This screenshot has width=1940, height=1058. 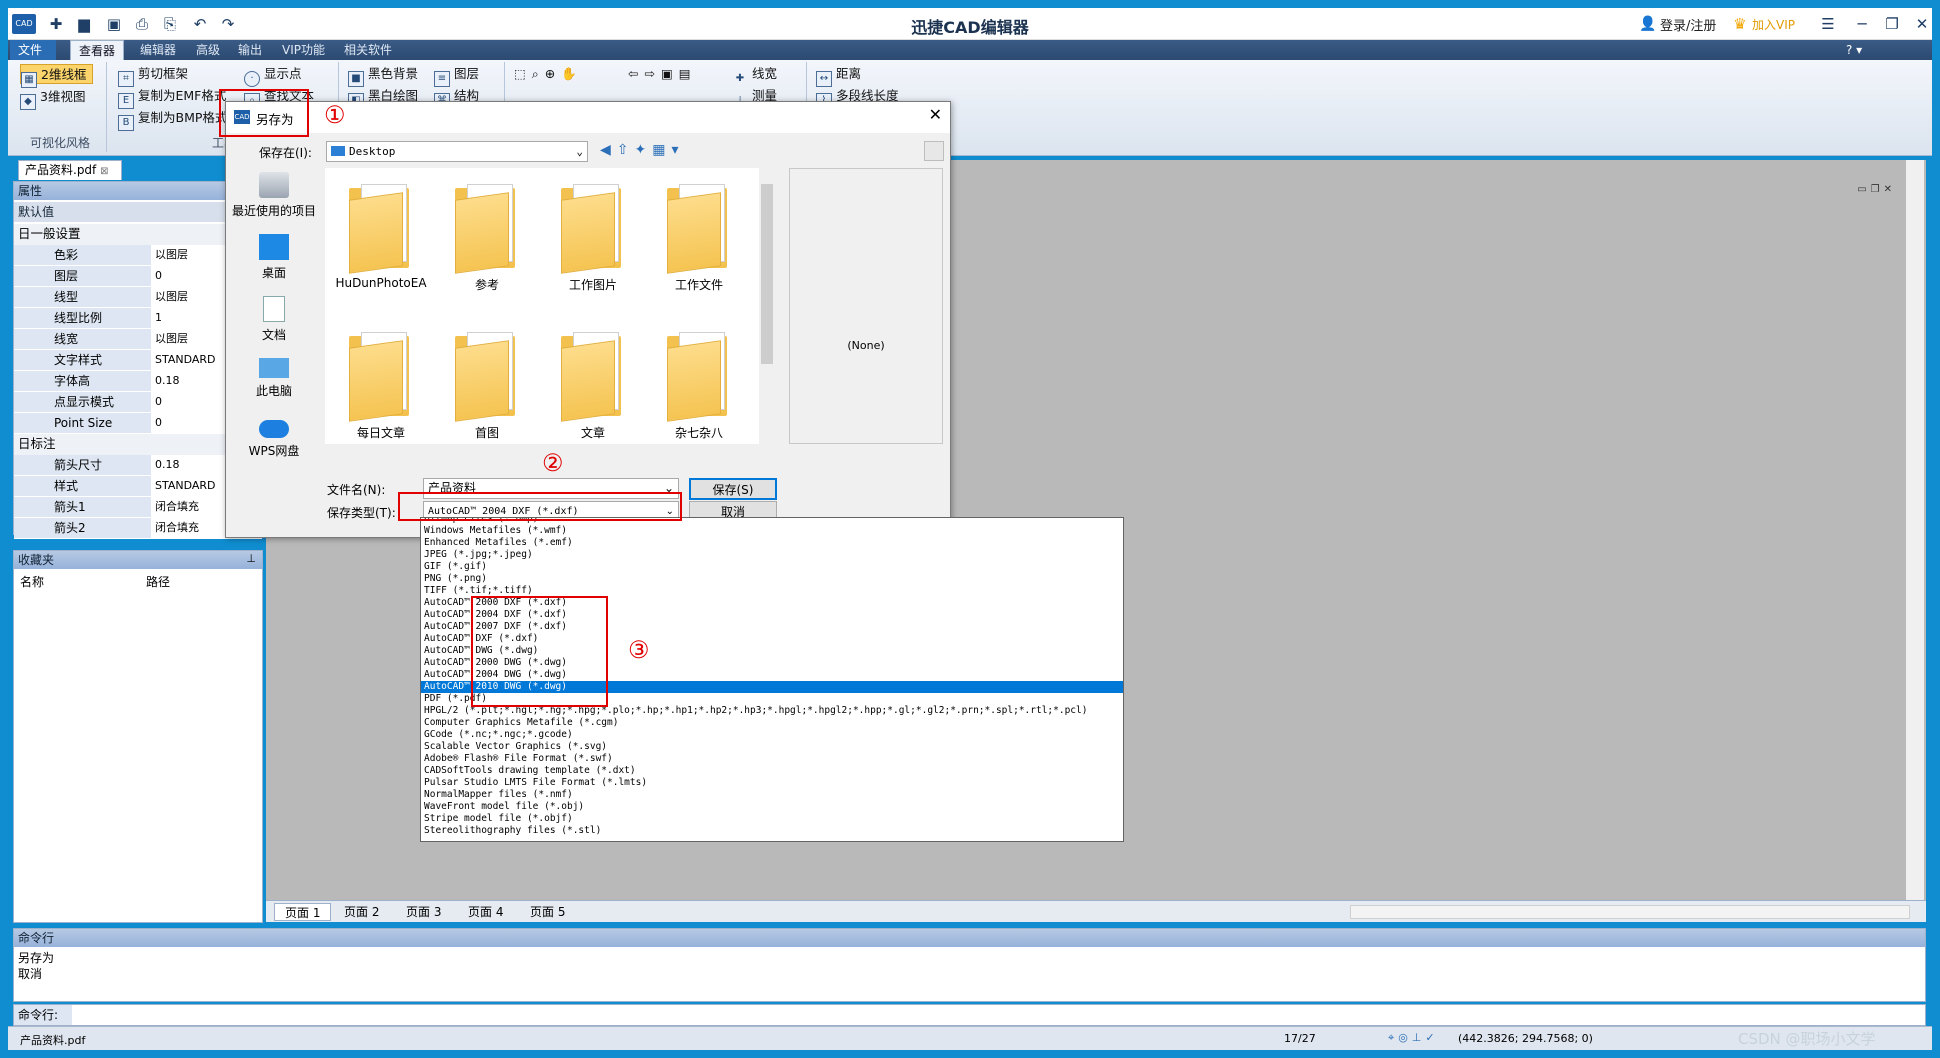 I want to click on distance-button: ↔ 距离, so click(x=838, y=75).